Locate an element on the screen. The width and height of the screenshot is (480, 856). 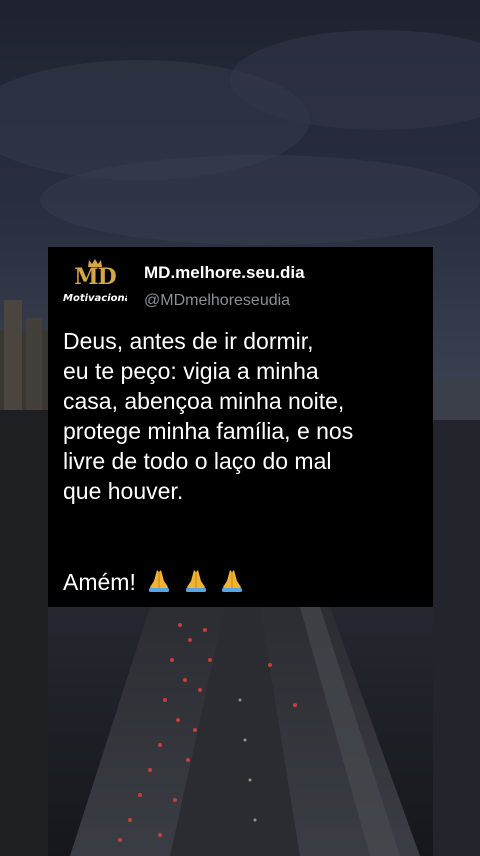
logo-subtext: Motivacional is located at coordinates (95, 298).